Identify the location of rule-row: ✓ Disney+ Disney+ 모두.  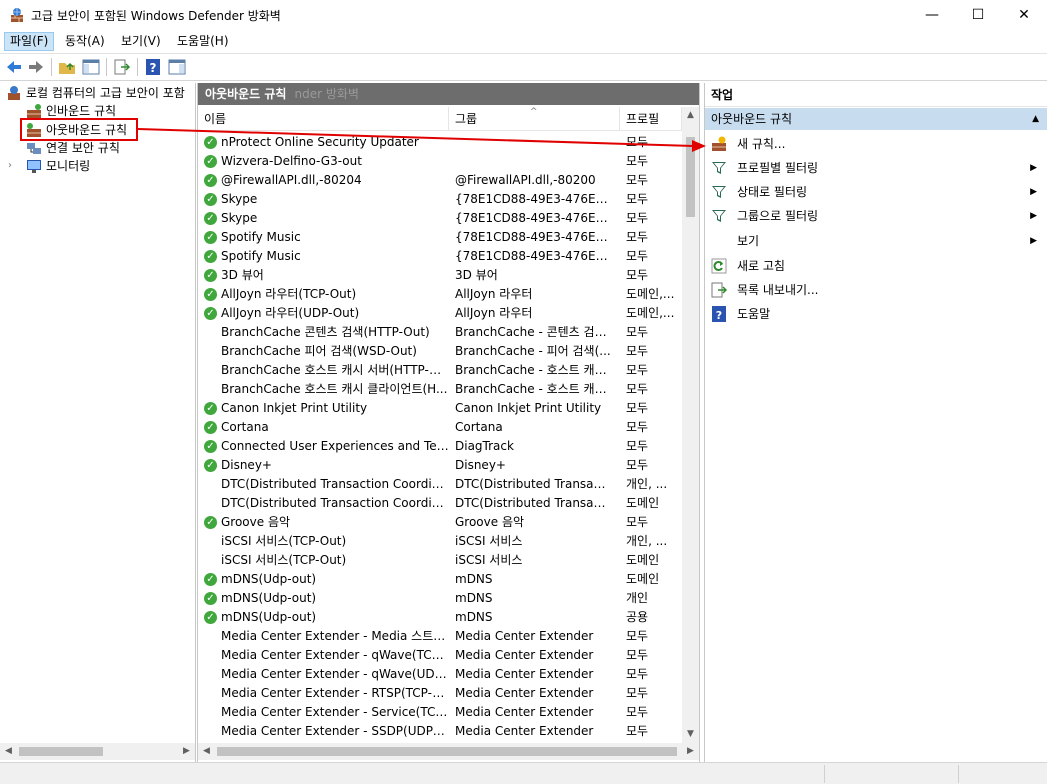
(440, 465).